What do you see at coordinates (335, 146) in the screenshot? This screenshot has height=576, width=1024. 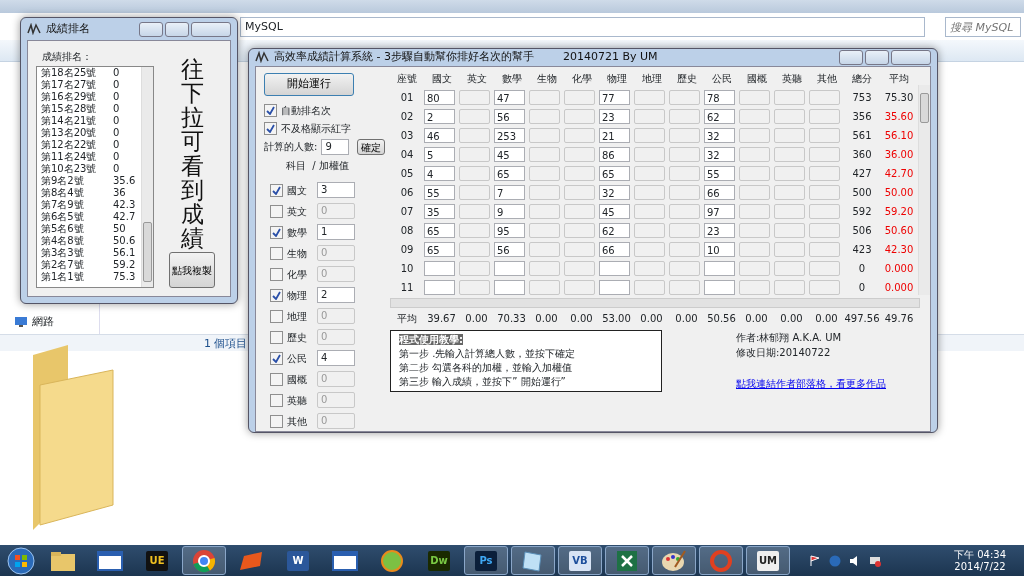 I see `count-field: 9` at bounding box center [335, 146].